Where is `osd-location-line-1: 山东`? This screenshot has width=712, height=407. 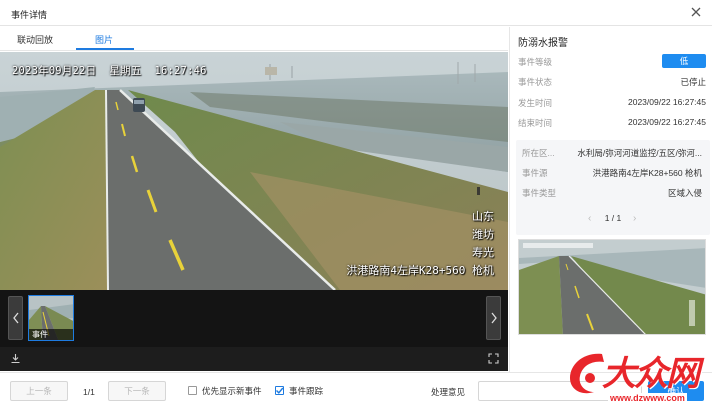 osd-location-line-1: 山东 is located at coordinates (483, 216).